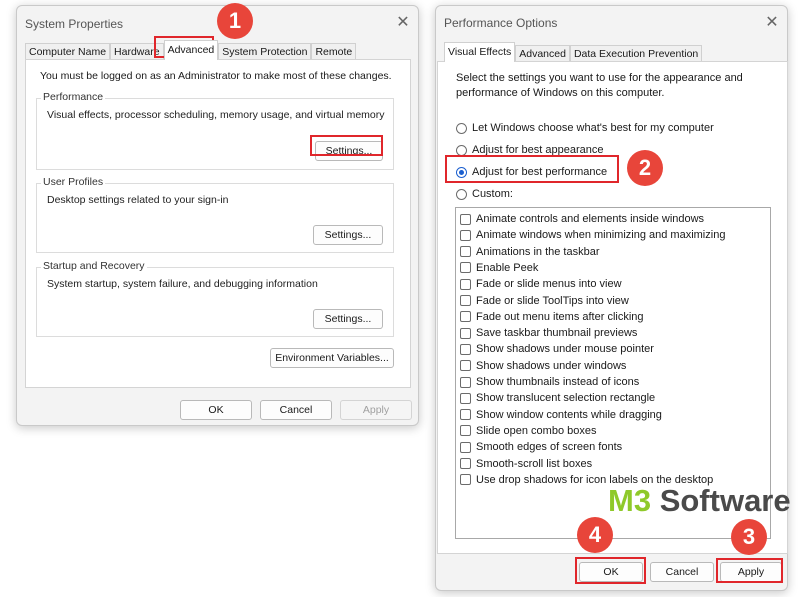  What do you see at coordinates (138, 200) in the screenshot?
I see `user-profiles-description: Desktop settings related to your sign-in` at bounding box center [138, 200].